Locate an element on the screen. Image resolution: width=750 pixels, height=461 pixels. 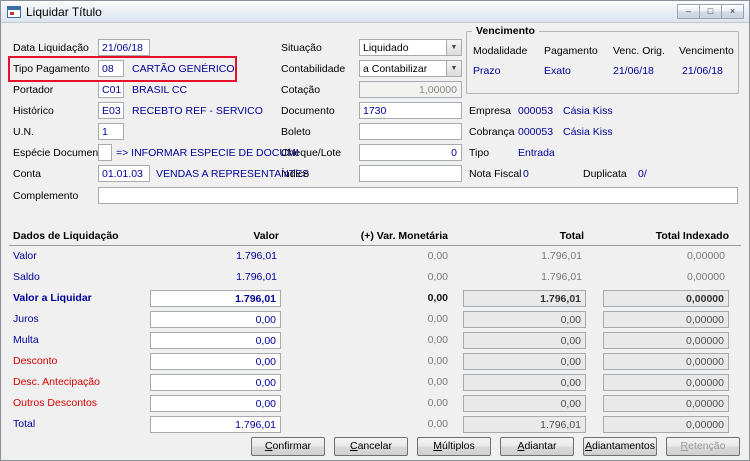
historico-input: E03 is located at coordinates (111, 110).